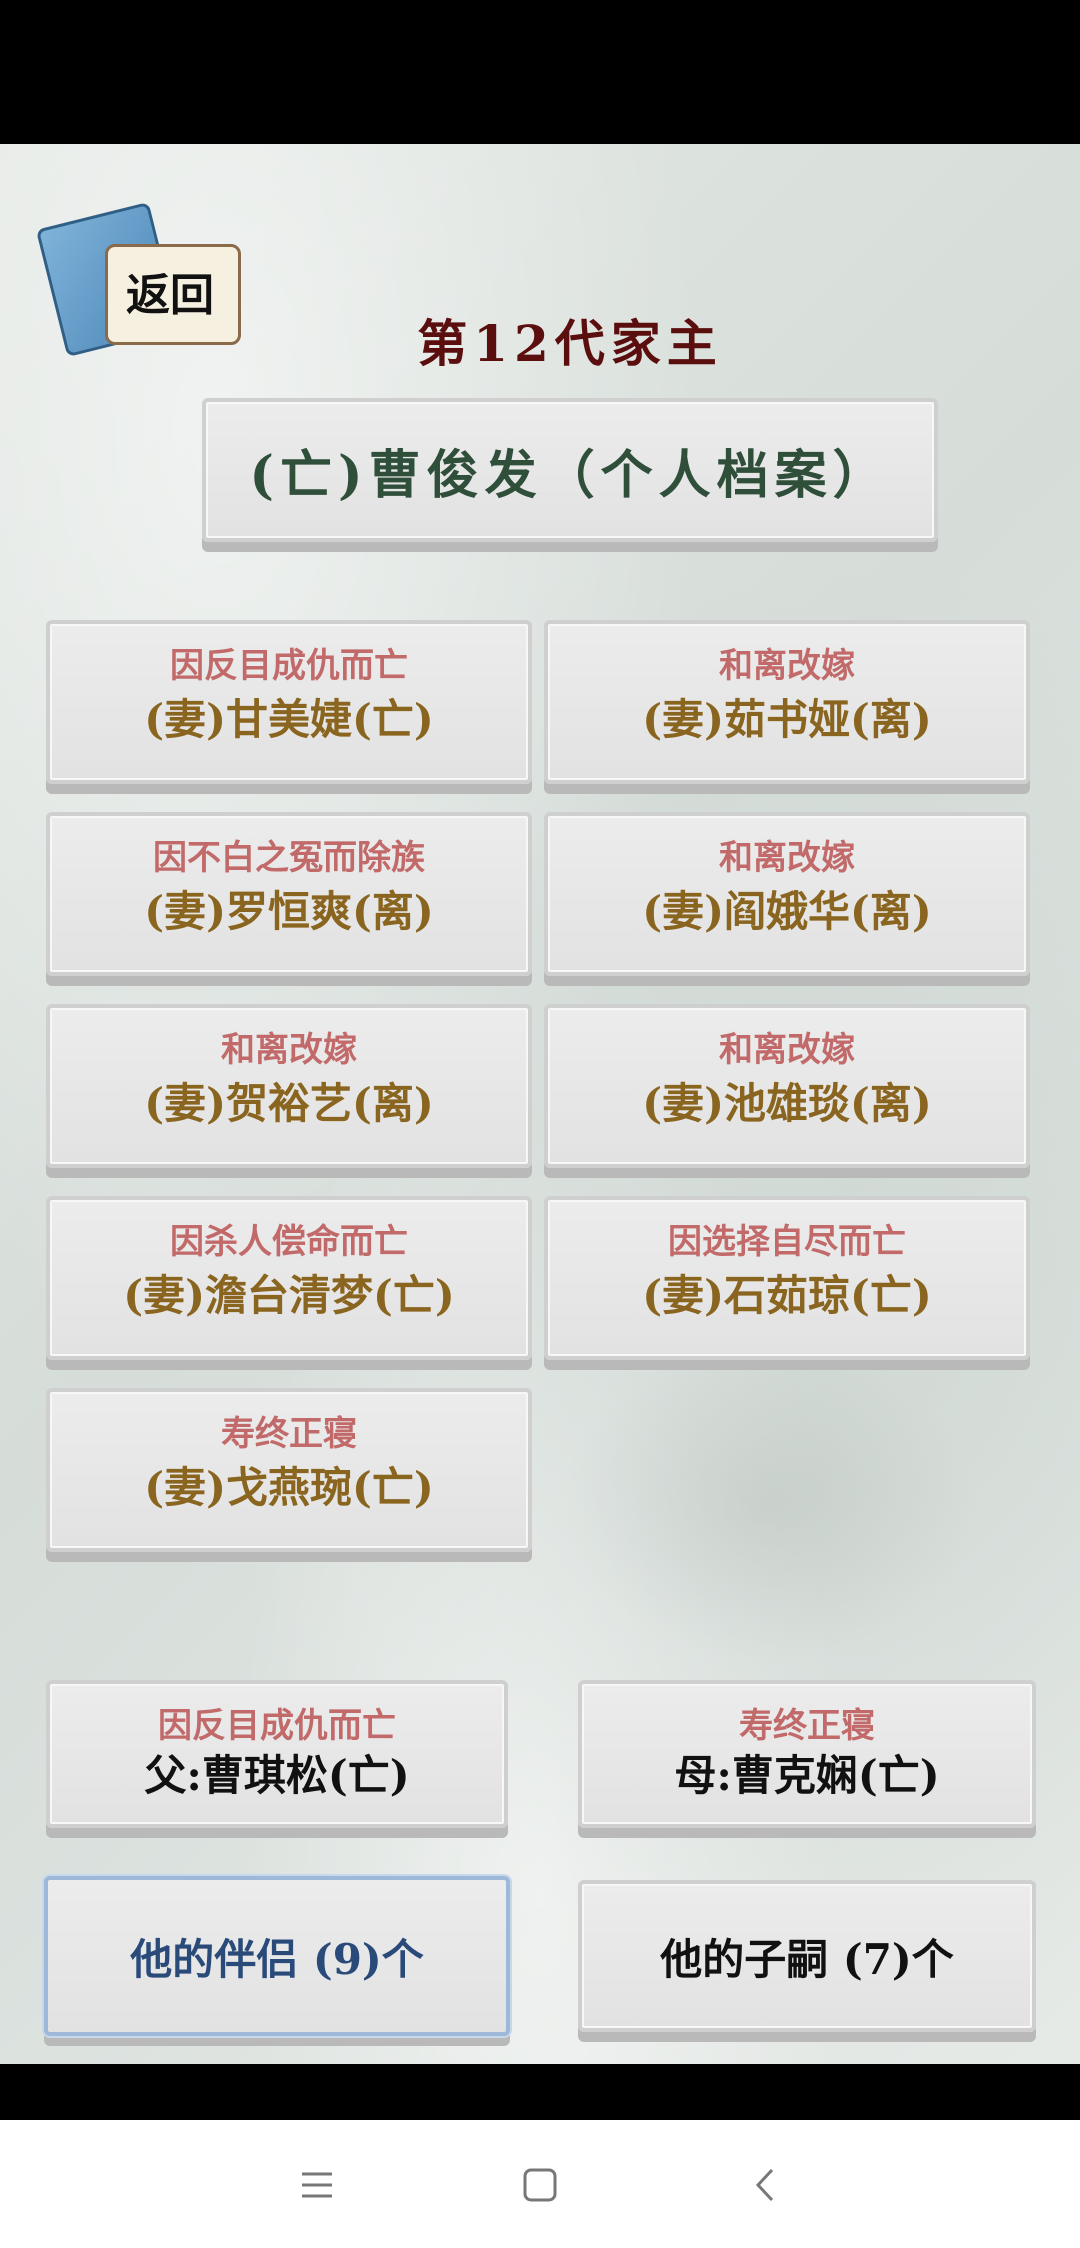 The image size is (1080, 2248). What do you see at coordinates (289, 911) in the screenshot?
I see `spouse-name: (妻)罗恒爽(离)` at bounding box center [289, 911].